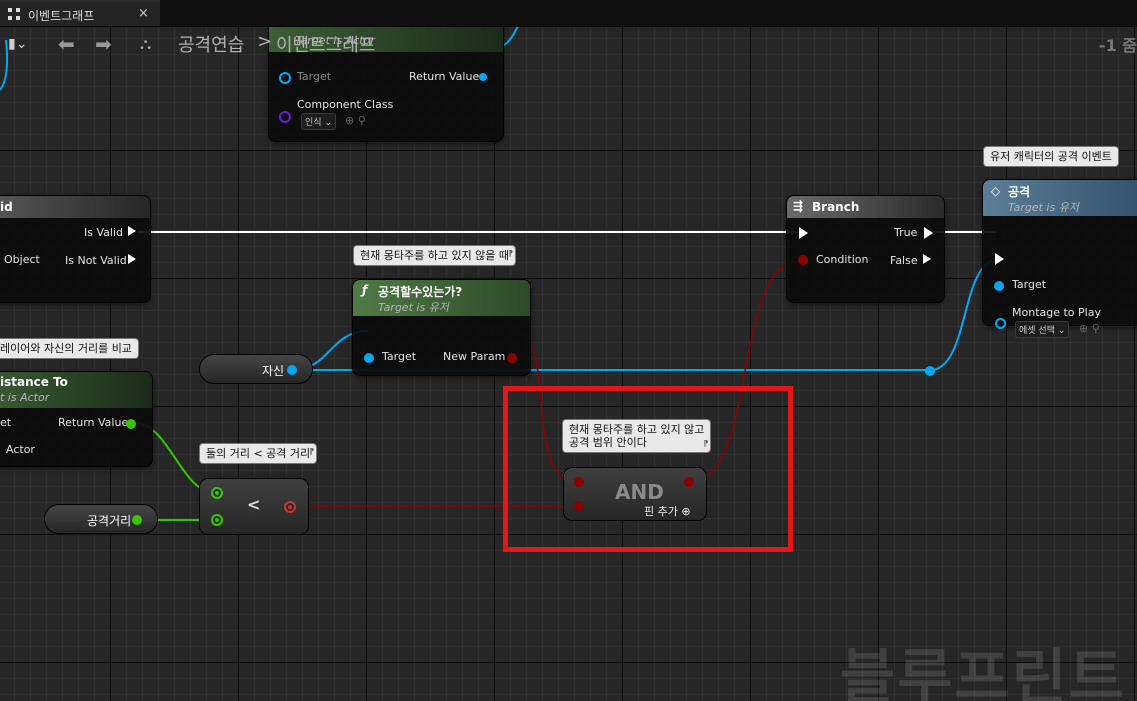 The width and height of the screenshot is (1137, 701). I want to click on attack-target-pin, so click(999, 286).